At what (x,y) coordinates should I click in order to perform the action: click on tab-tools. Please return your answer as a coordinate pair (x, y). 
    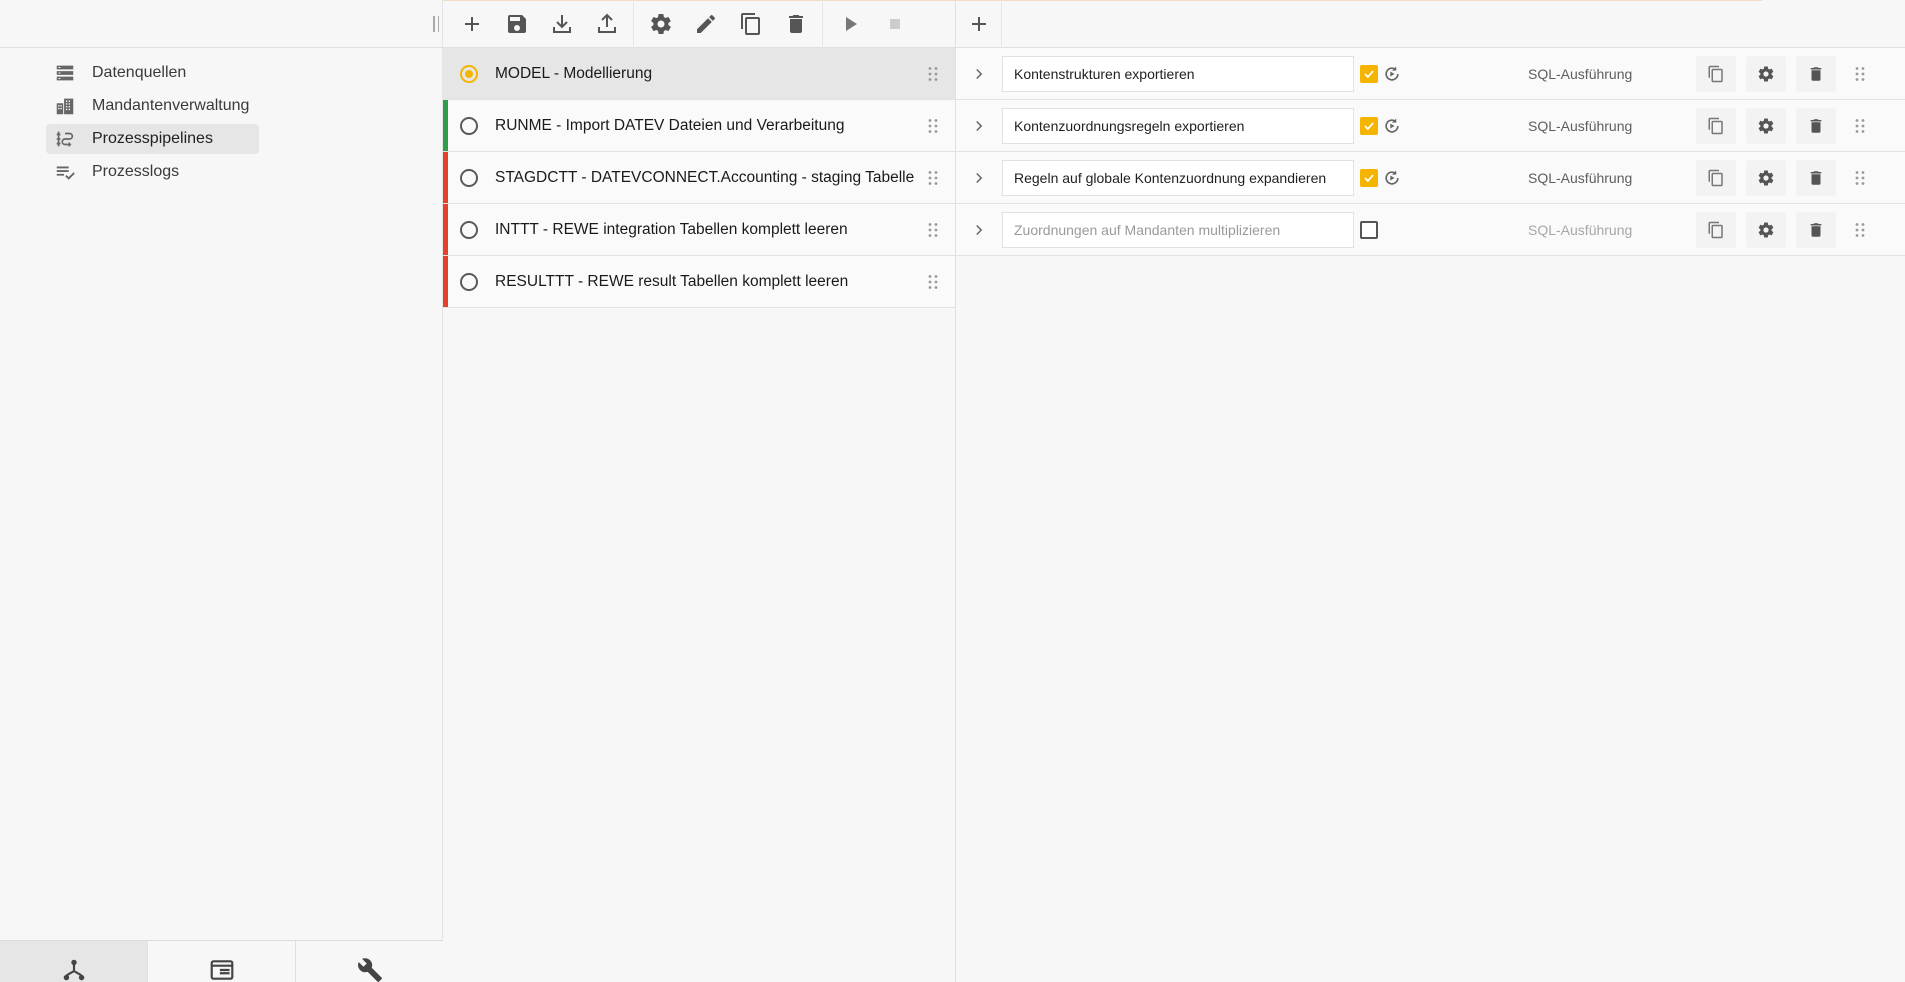
    Looking at the image, I should click on (369, 961).